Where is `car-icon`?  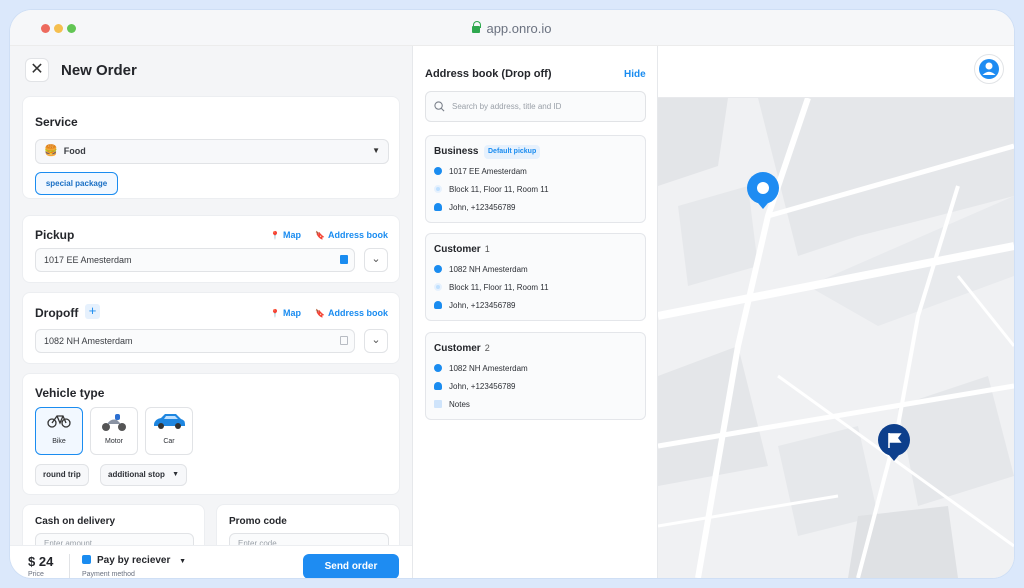 car-icon is located at coordinates (169, 423).